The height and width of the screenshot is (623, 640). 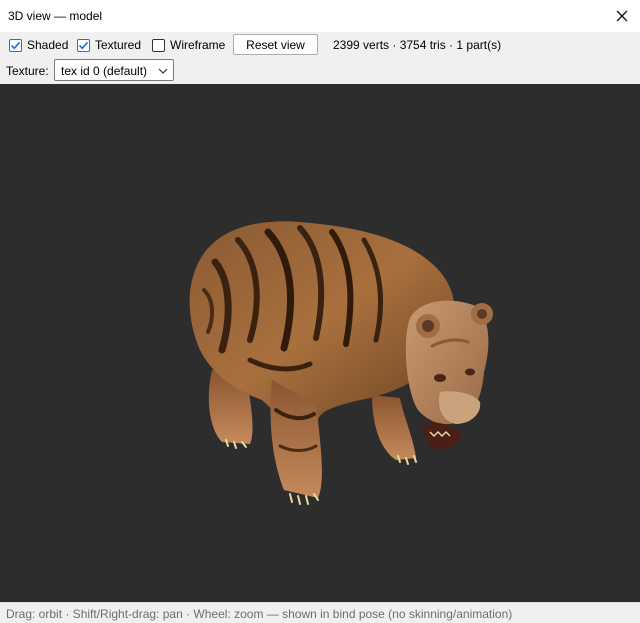 I want to click on textured-label: Textured, so click(x=118, y=45).